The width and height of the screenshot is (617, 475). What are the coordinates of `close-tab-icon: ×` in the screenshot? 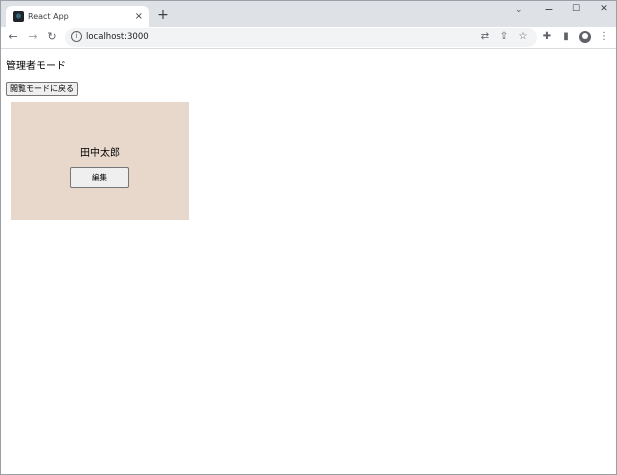 It's located at (139, 16).